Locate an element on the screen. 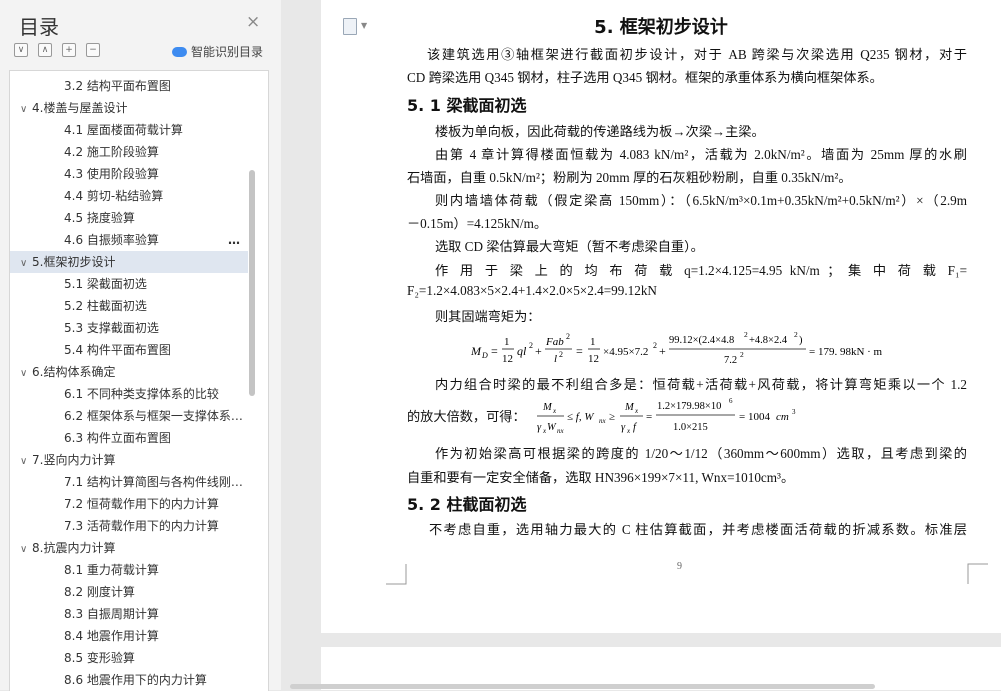 The height and width of the screenshot is (691, 1001). toc-item: 5.4 构件平面布置图 is located at coordinates (129, 350).